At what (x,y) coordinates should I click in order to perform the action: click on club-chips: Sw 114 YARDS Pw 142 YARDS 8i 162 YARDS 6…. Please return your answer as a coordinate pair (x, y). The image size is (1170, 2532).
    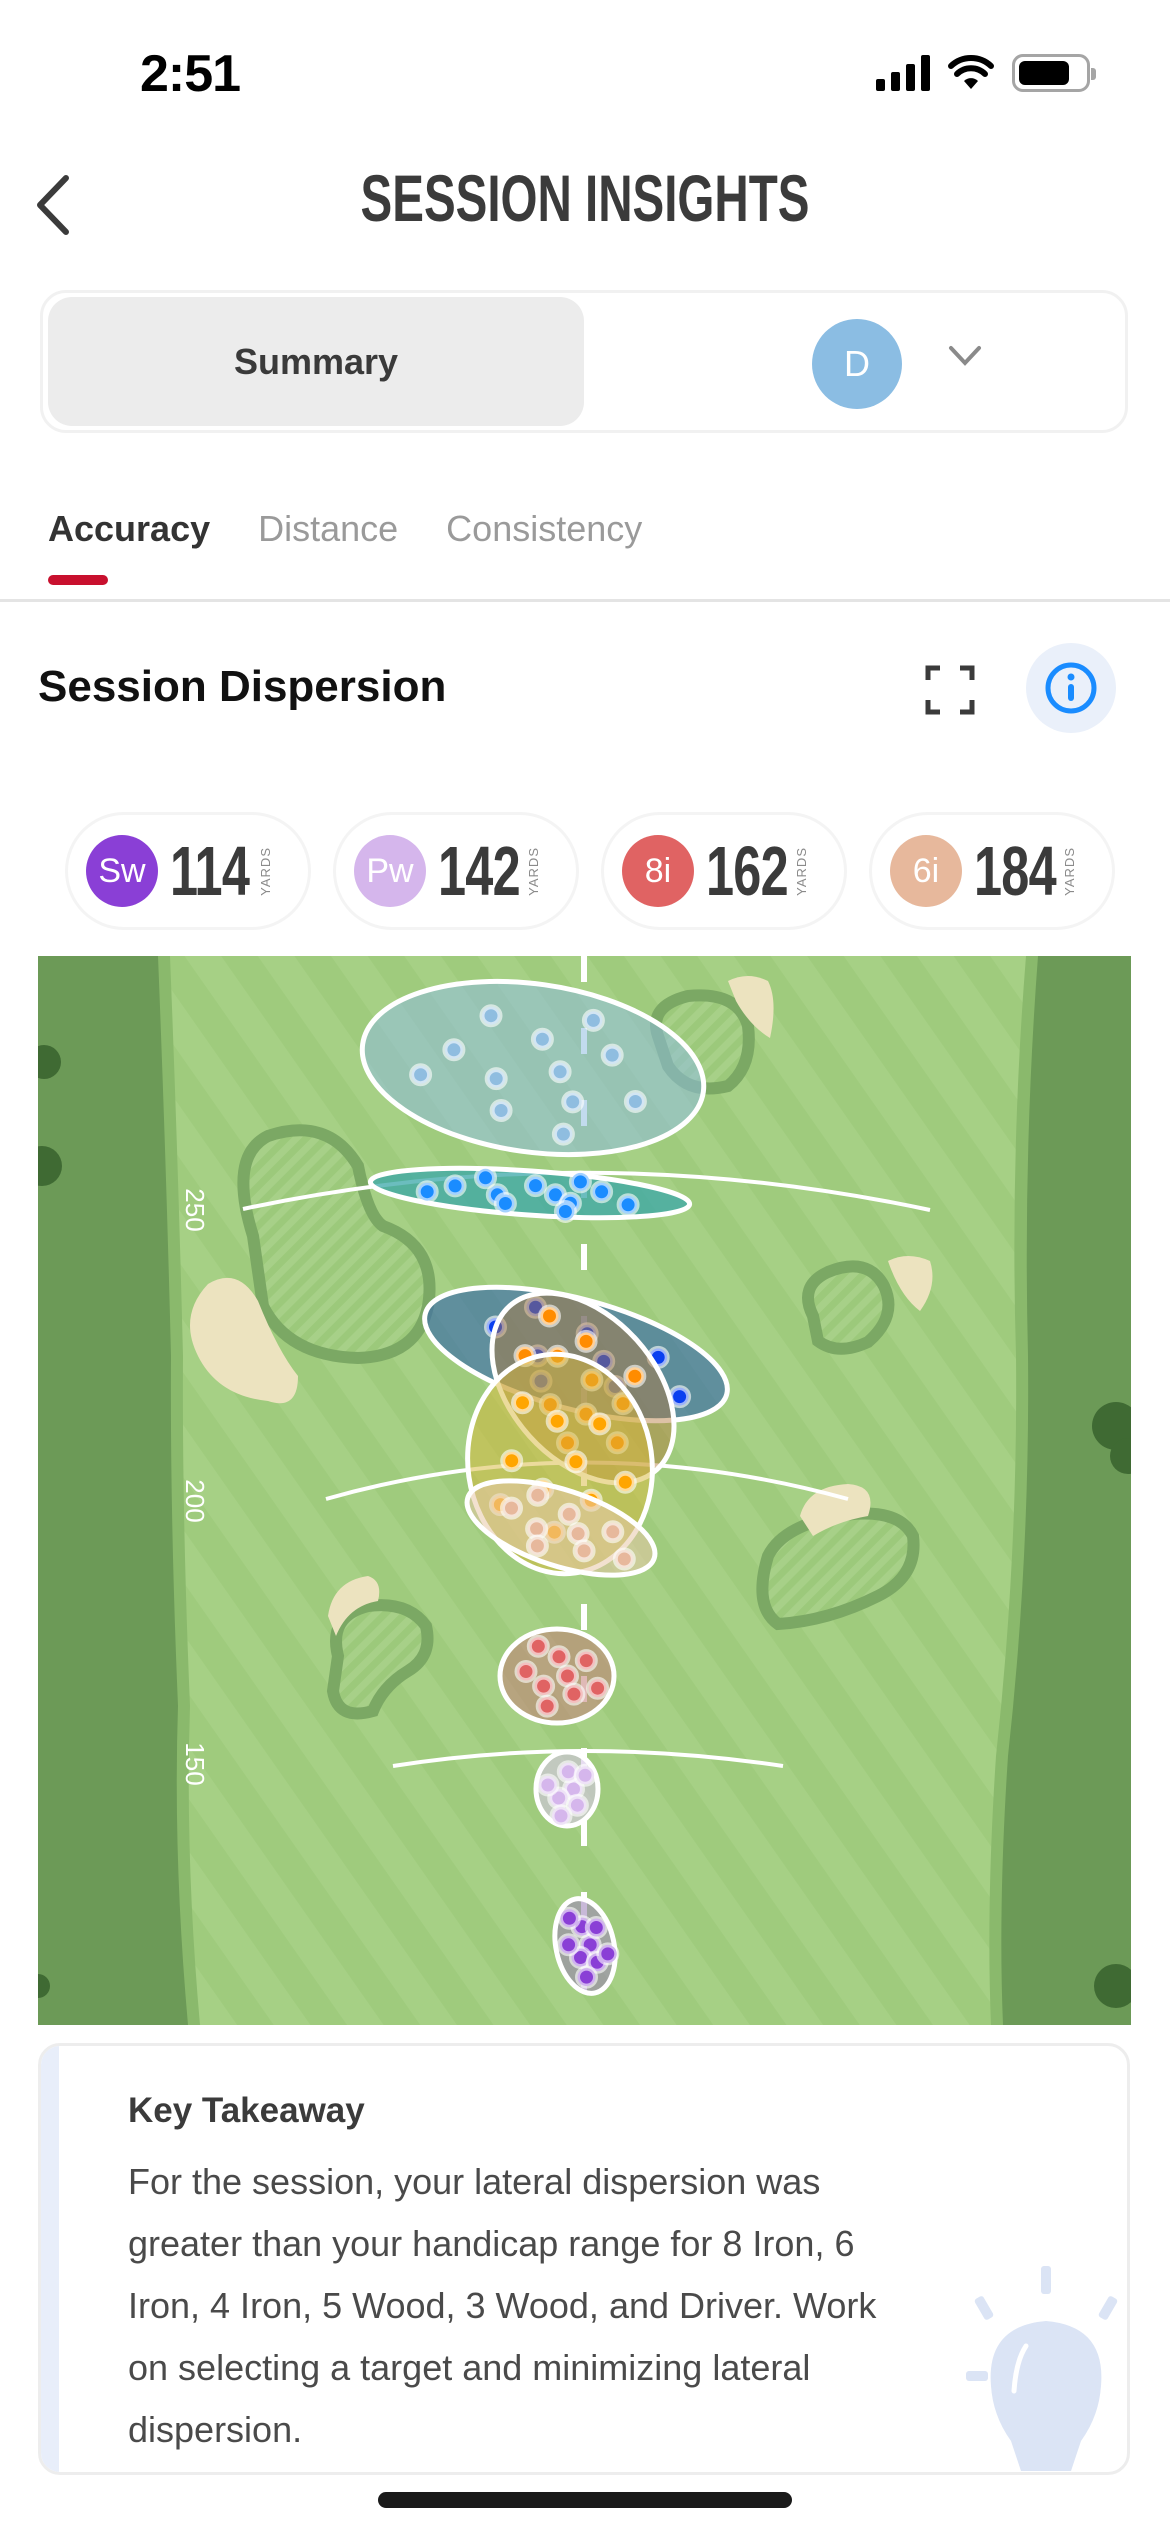
    Looking at the image, I should click on (590, 871).